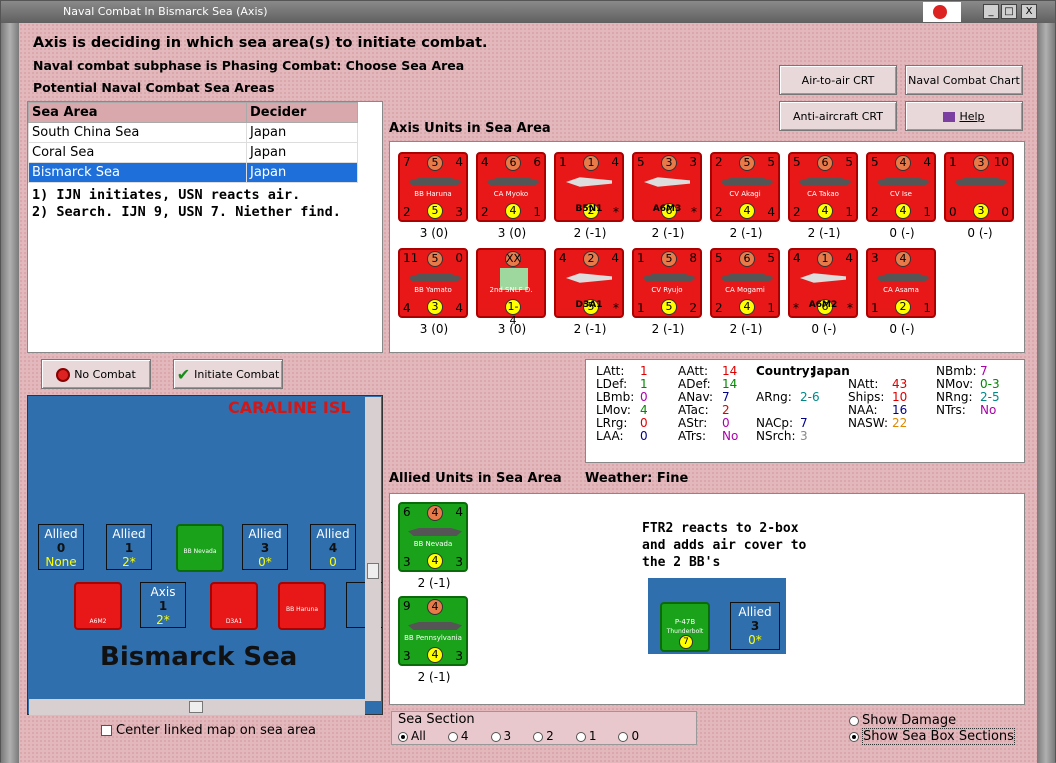  I want to click on table-row: South China Sea Japan, so click(193, 132).